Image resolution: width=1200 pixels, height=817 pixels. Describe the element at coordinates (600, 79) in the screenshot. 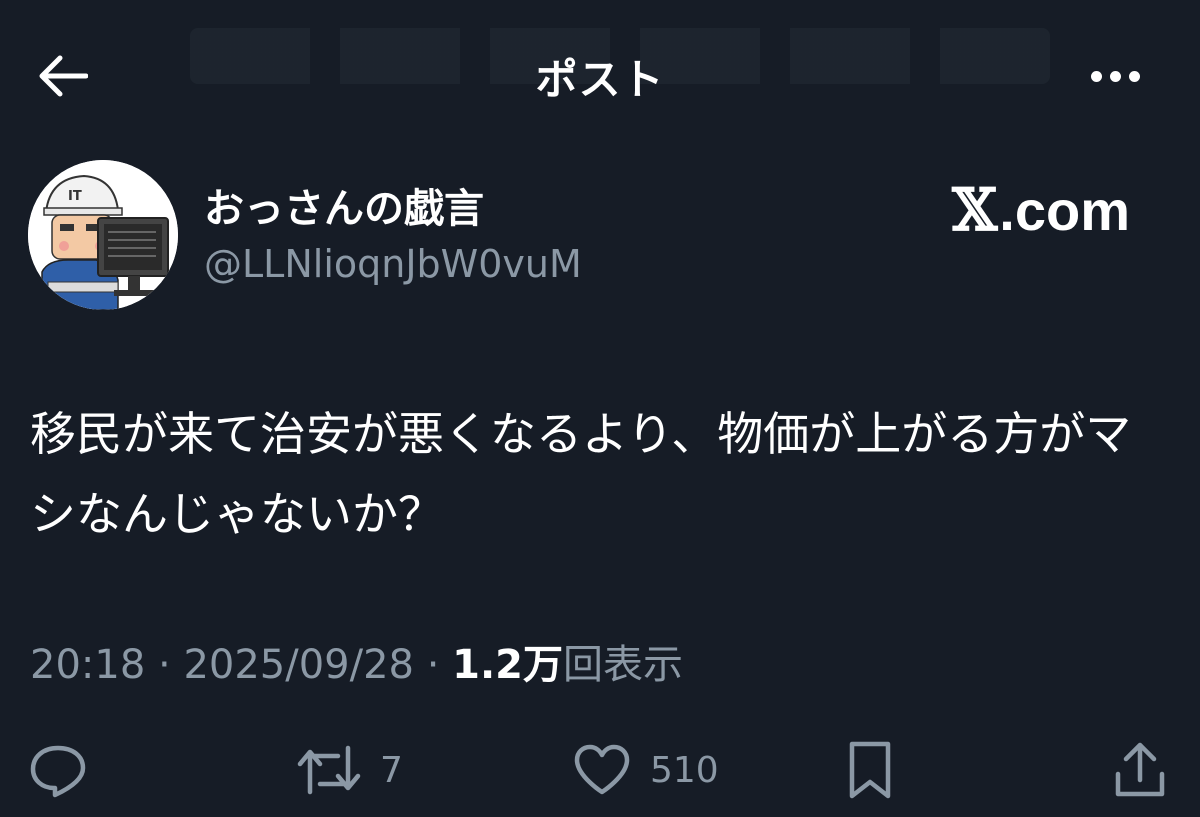

I see `page-title: ポスト` at that location.